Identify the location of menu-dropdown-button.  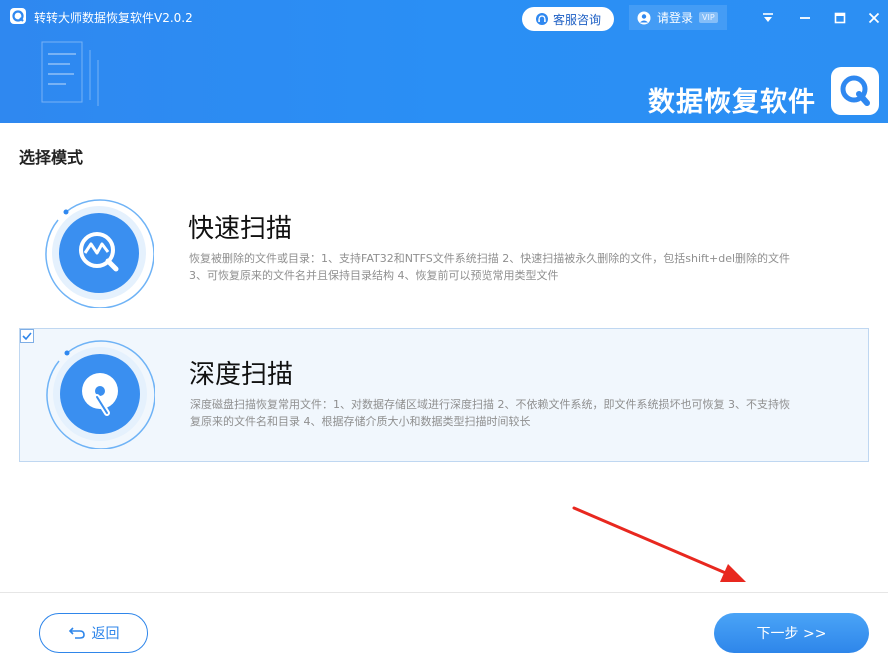
(768, 18).